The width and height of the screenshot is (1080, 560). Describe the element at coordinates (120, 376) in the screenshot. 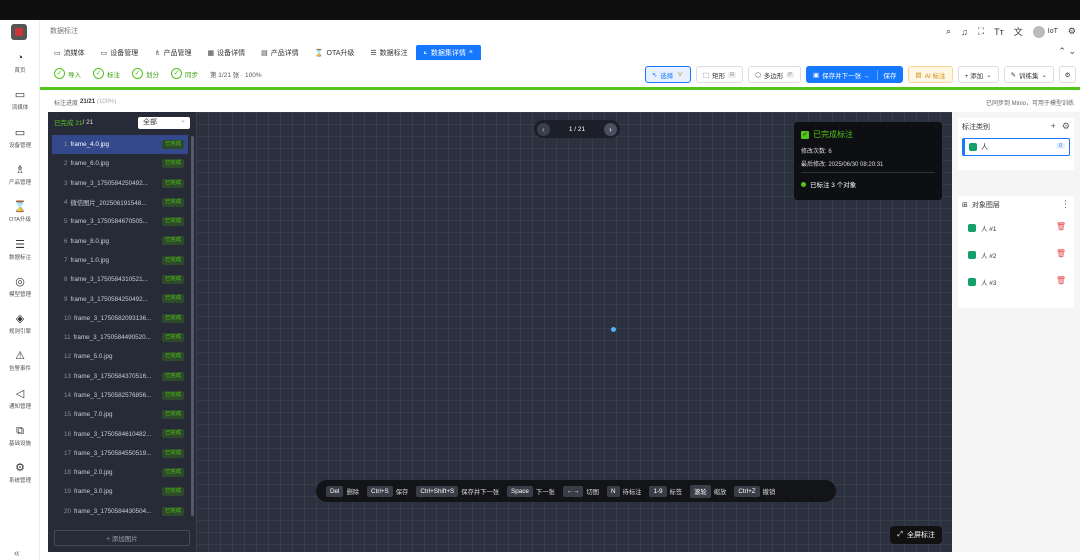

I see `list-item: 13 frame_3_1750584370516... 已完成` at that location.